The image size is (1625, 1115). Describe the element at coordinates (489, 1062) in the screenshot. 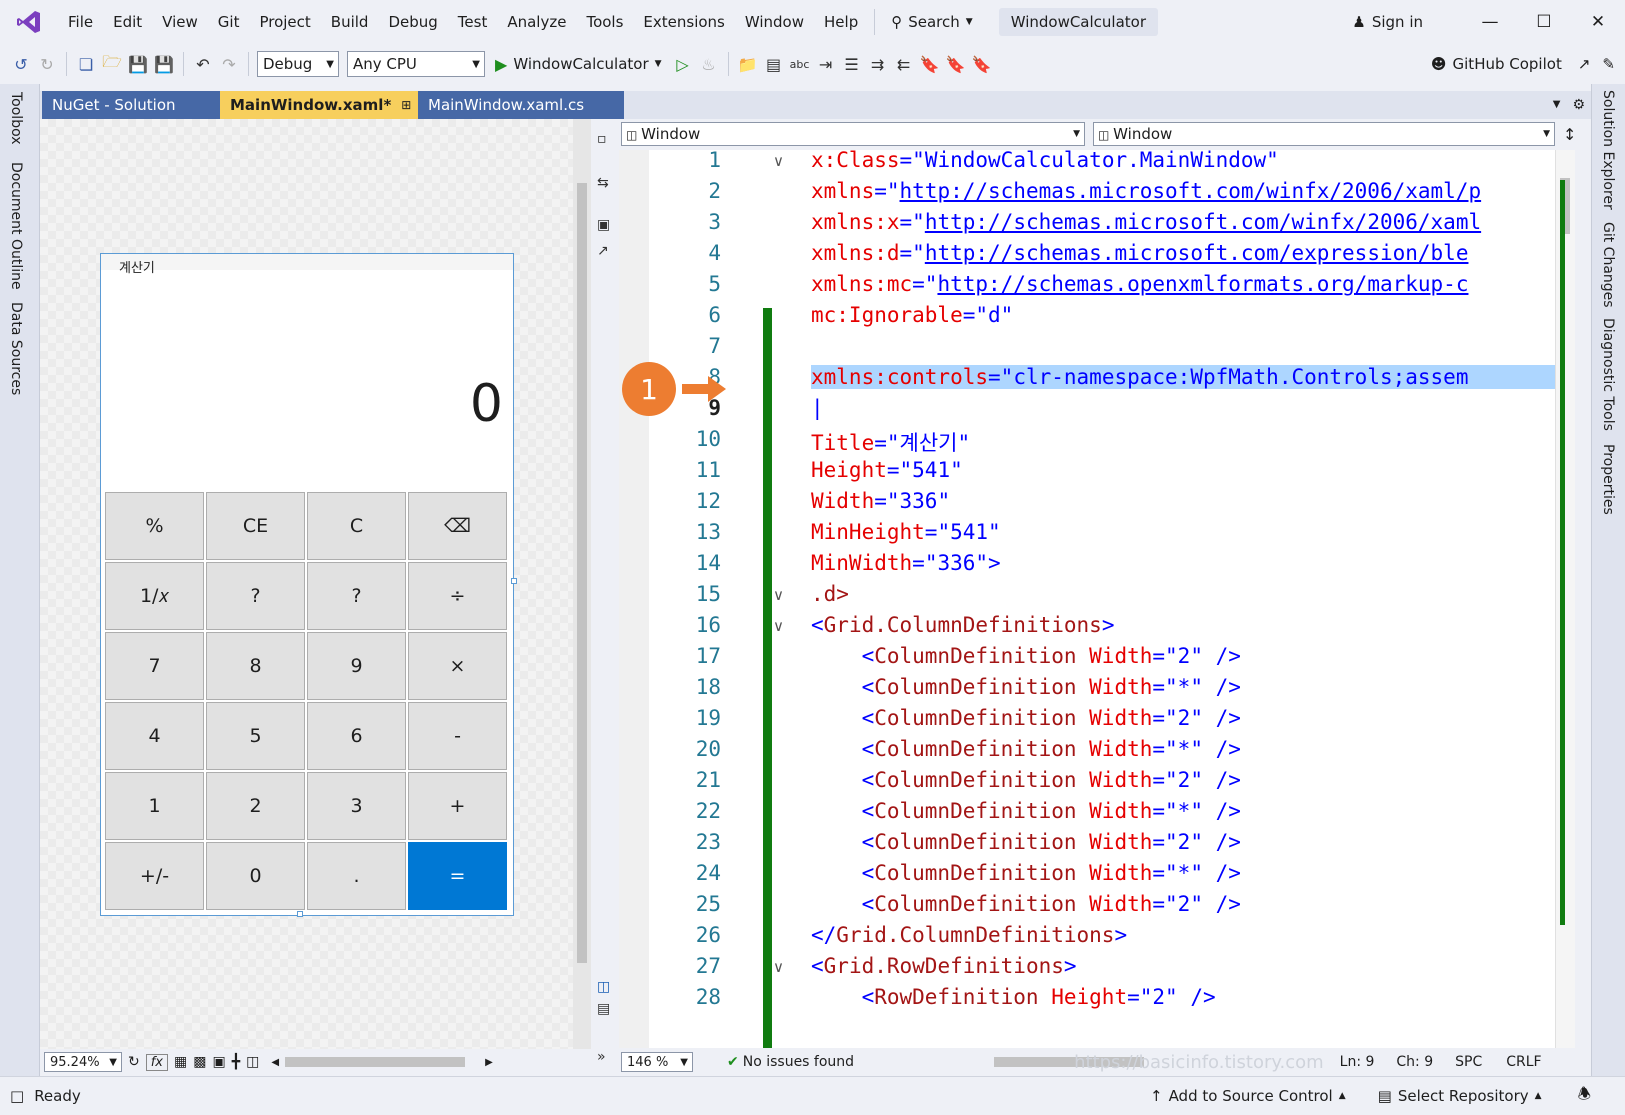

I see `scroll-right-icon: ▶` at that location.